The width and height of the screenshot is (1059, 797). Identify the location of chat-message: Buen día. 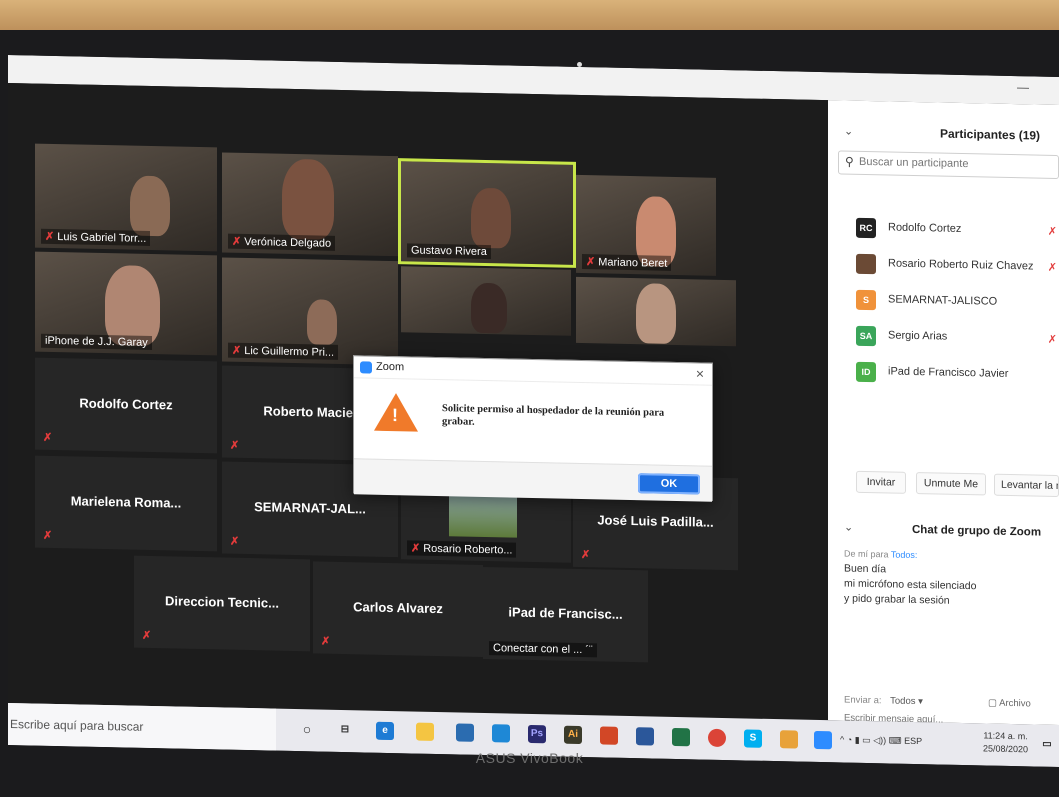
(865, 569).